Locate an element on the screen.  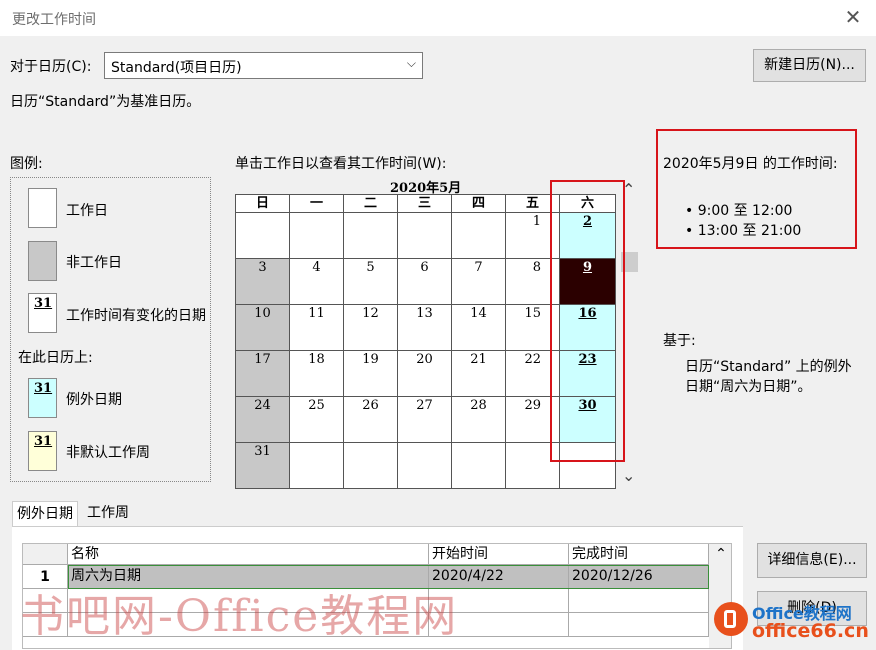
tab-work-weeks: 工作周 is located at coordinates (108, 513).